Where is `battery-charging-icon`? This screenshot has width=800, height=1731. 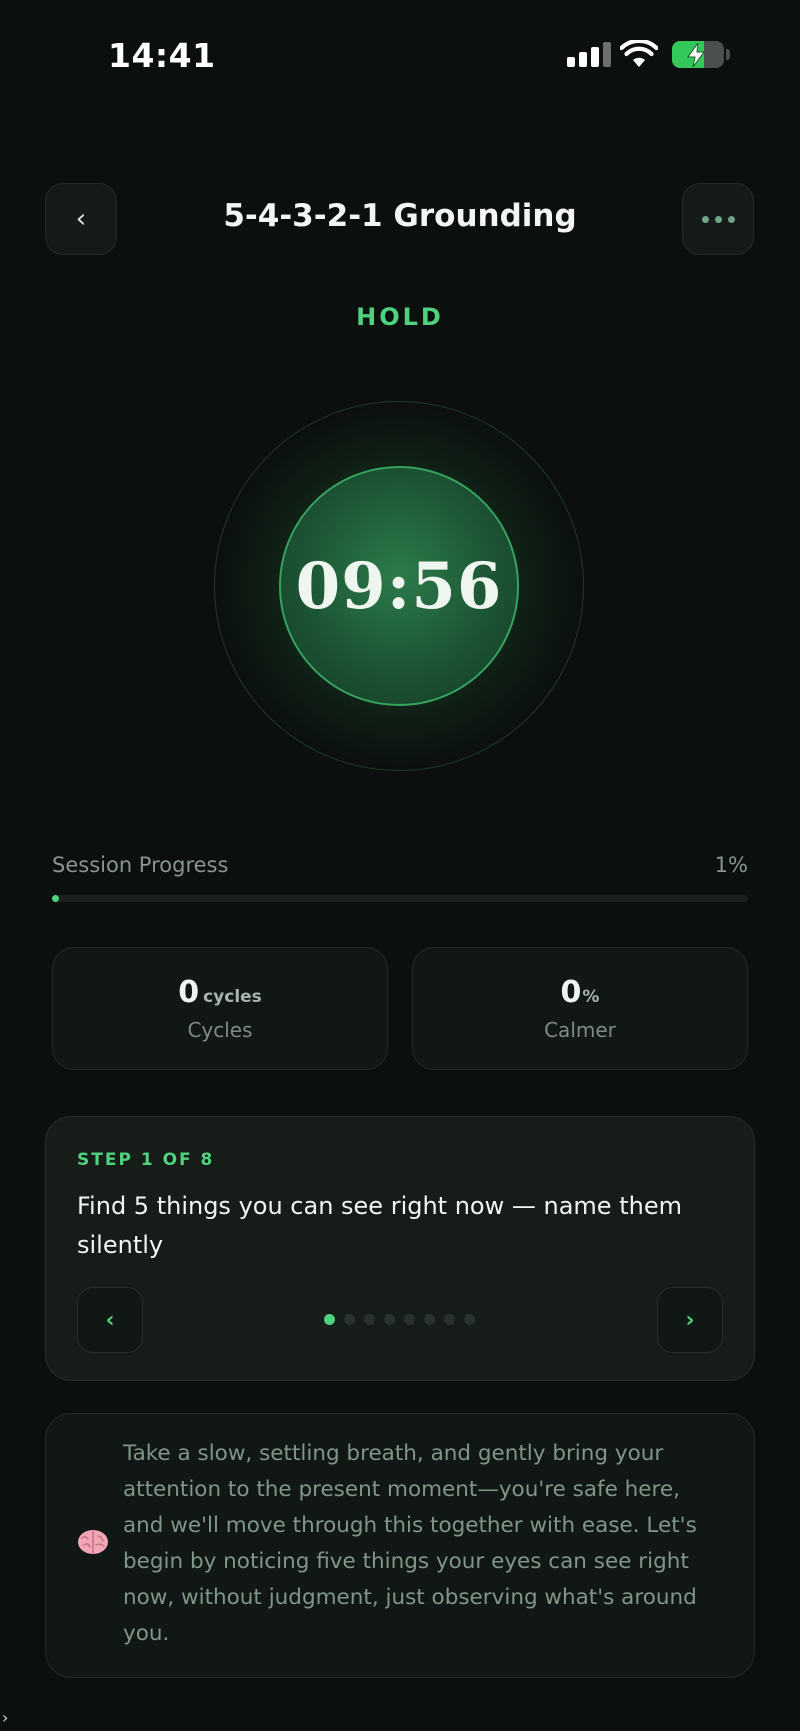
battery-charging-icon is located at coordinates (698, 54).